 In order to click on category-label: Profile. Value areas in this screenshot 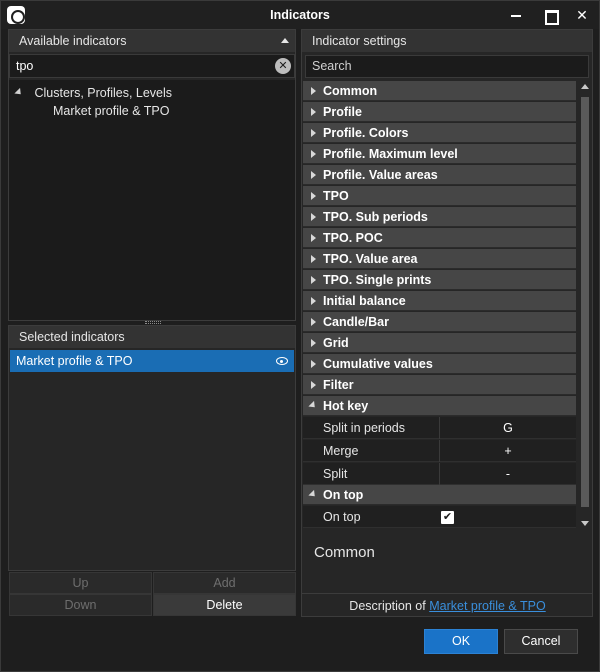, I will do `click(380, 175)`.